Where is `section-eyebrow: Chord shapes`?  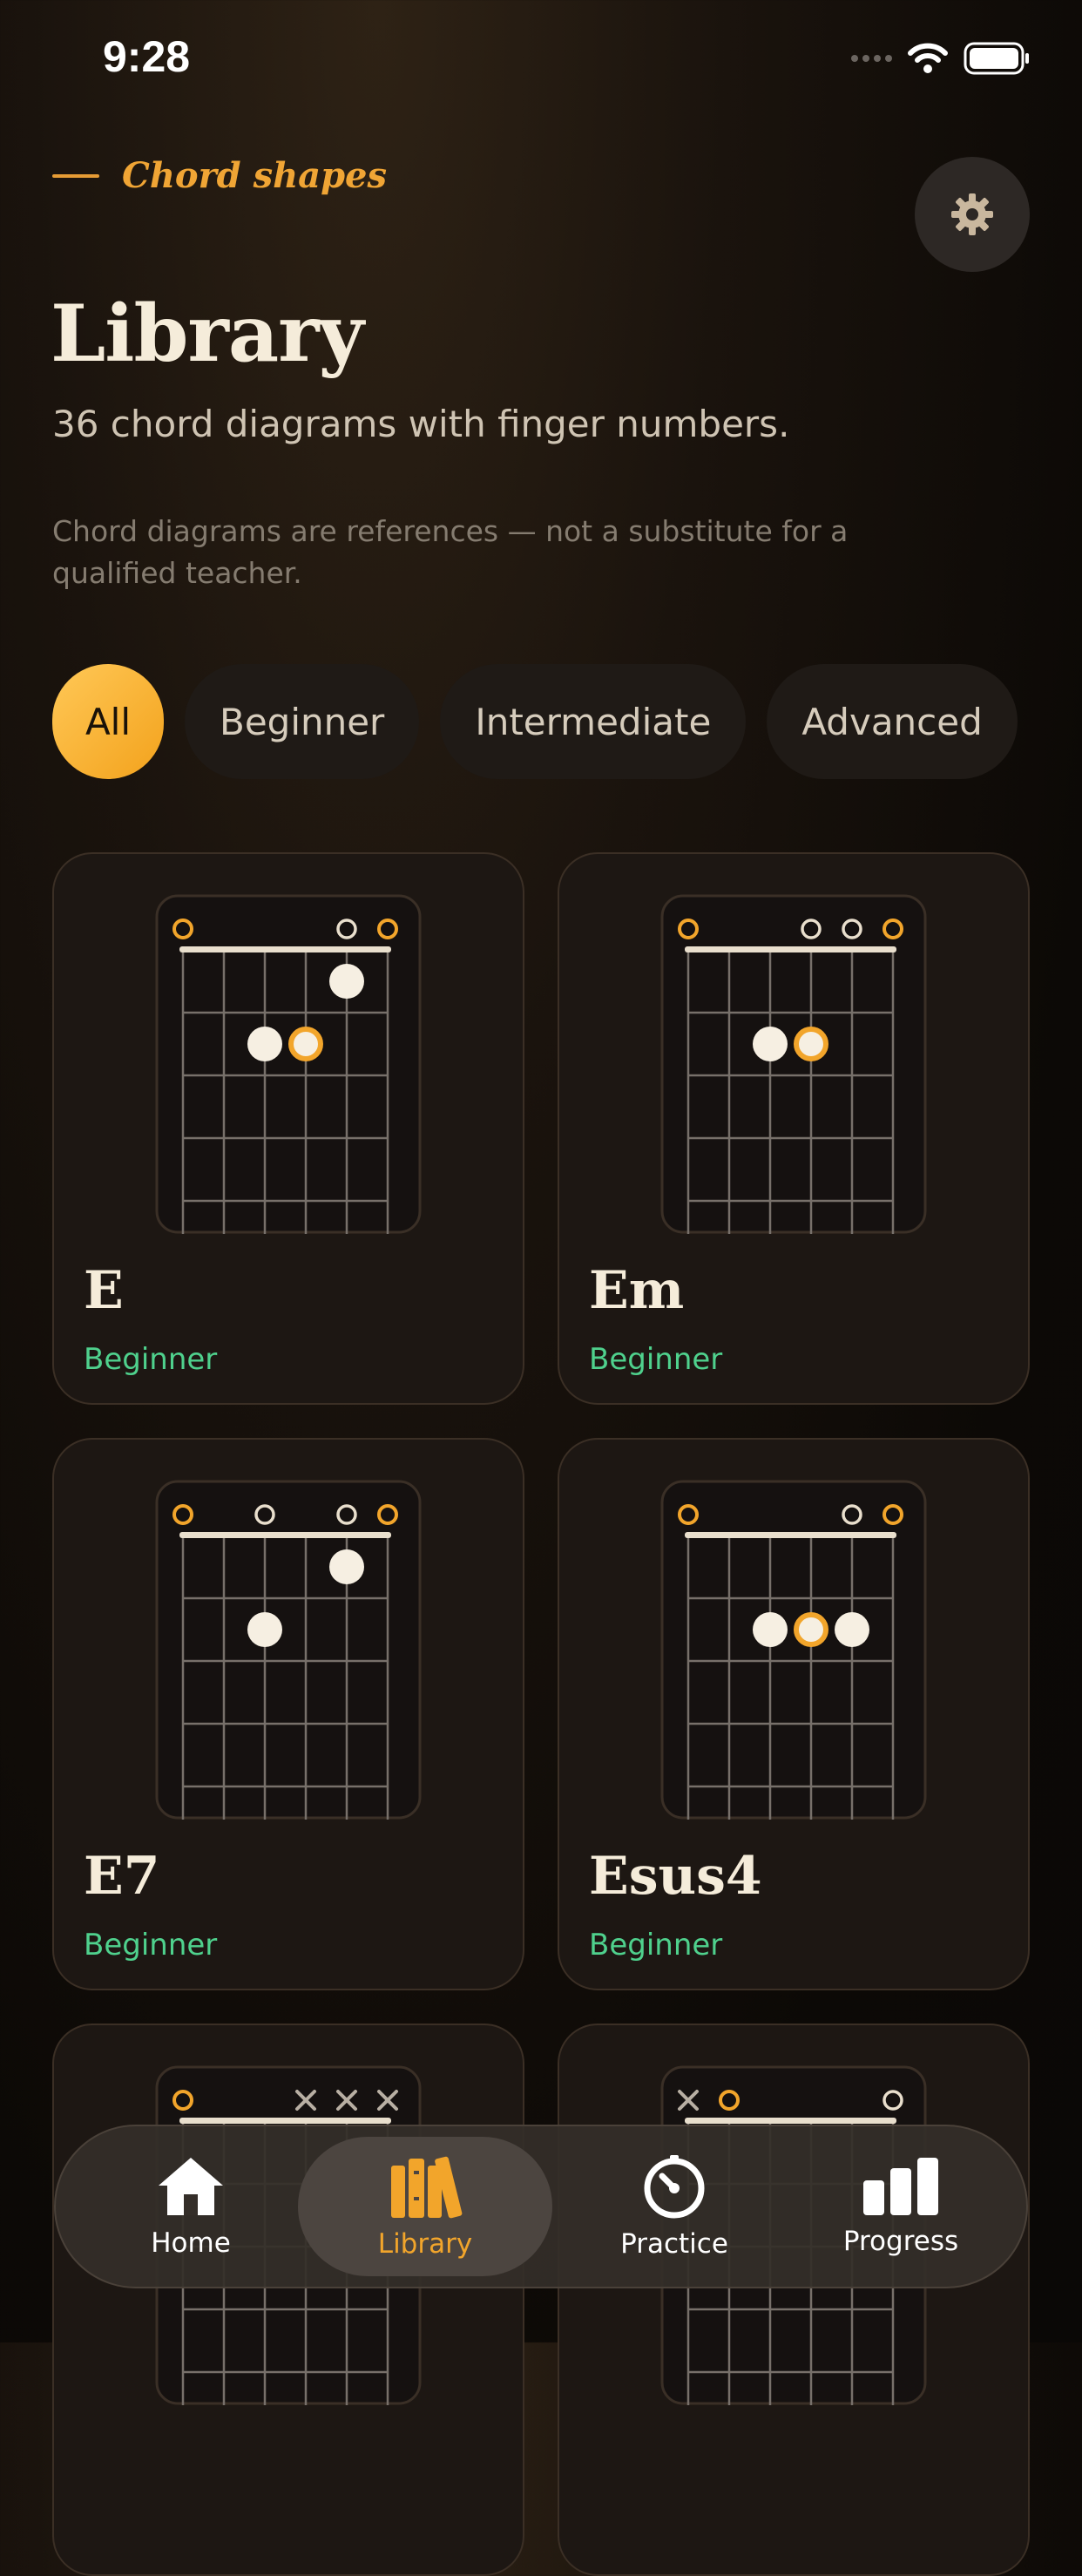
section-eyebrow: Chord shapes is located at coordinates (220, 176).